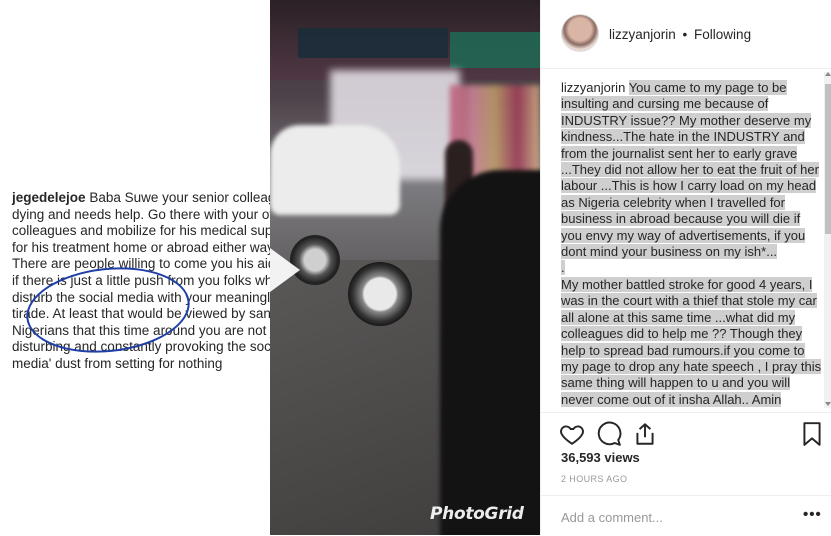  What do you see at coordinates (827, 240) in the screenshot?
I see `caption-scrollbar` at bounding box center [827, 240].